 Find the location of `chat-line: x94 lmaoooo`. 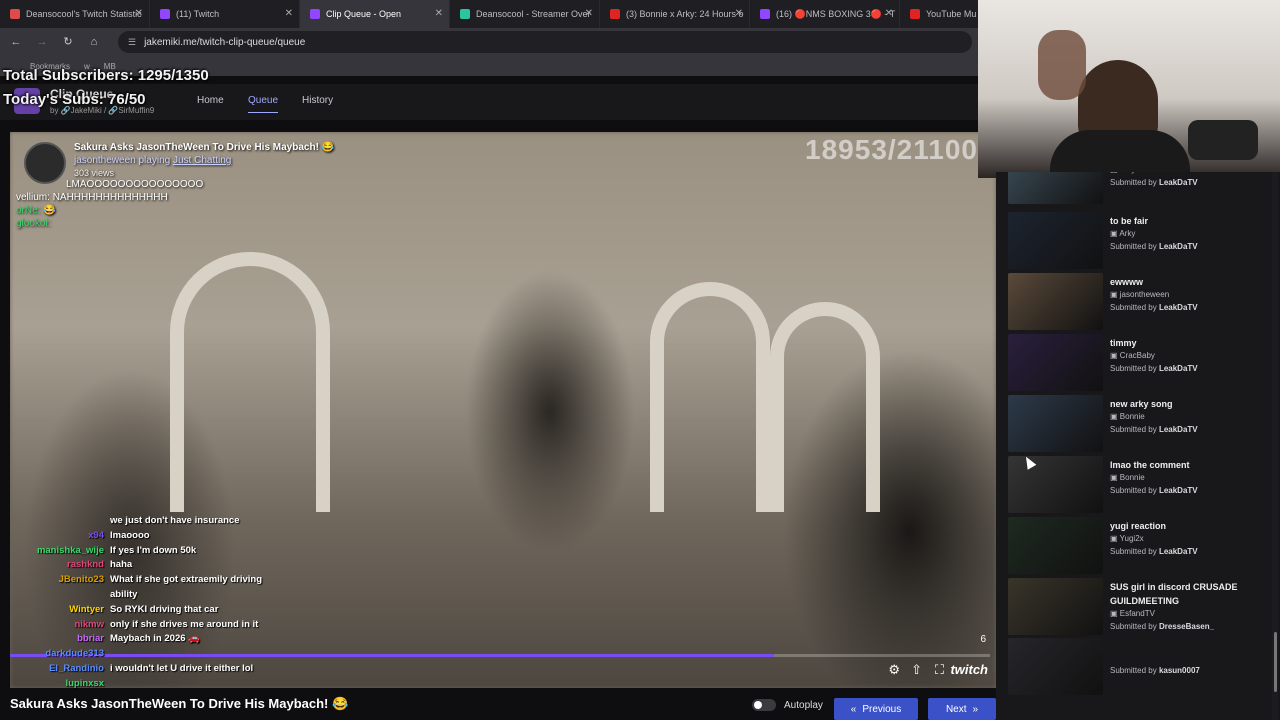

chat-line: x94 lmaoooo is located at coordinates (143, 536).